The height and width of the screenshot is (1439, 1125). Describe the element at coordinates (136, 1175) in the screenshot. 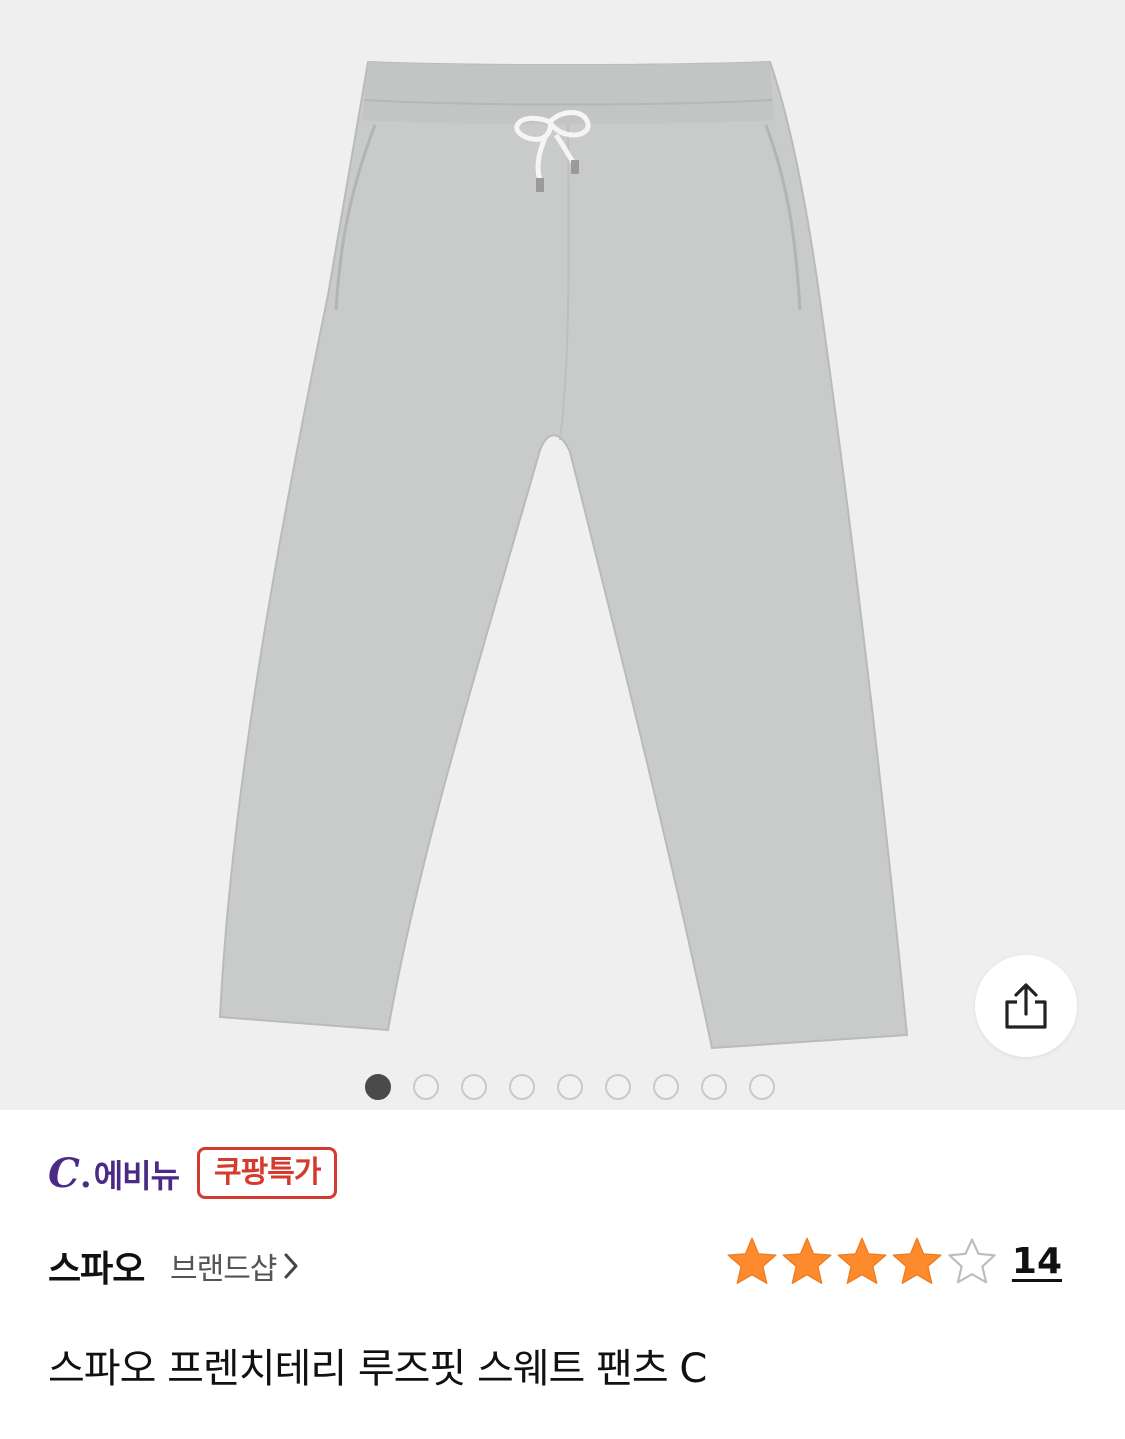

I see `seller-logo-text: 에비뉴` at that location.